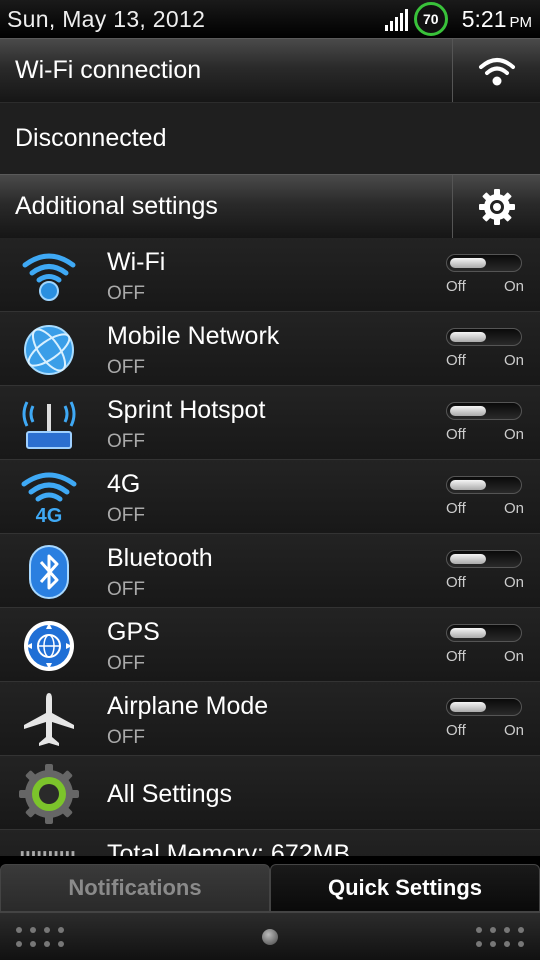 This screenshot has height=960, width=540. Describe the element at coordinates (521, 22) in the screenshot. I see `clock-ampm: PM` at that location.